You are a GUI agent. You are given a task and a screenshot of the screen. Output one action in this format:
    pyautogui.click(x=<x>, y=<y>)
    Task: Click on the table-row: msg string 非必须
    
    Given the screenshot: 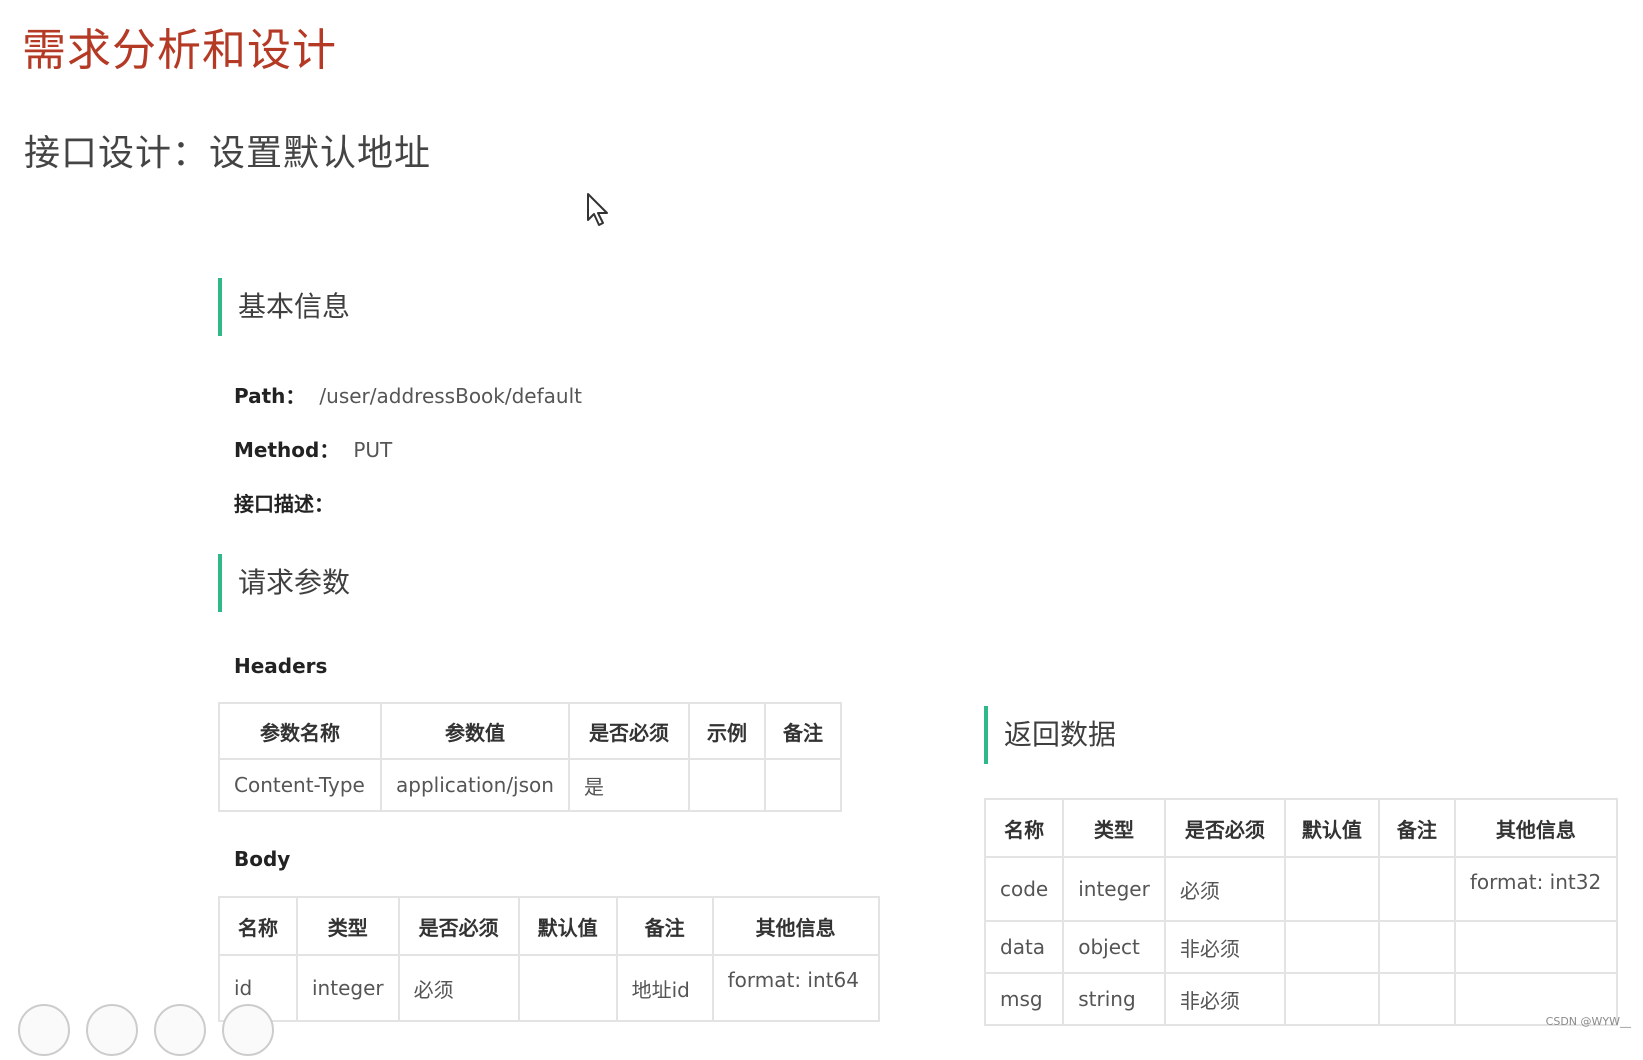 What is the action you would take?
    pyautogui.click(x=1300, y=999)
    